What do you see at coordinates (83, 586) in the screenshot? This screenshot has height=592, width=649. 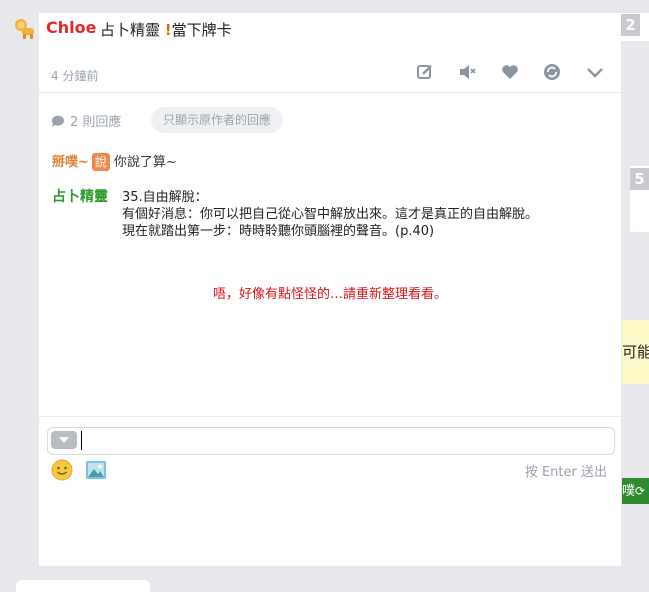 I see `bottom-card` at bounding box center [83, 586].